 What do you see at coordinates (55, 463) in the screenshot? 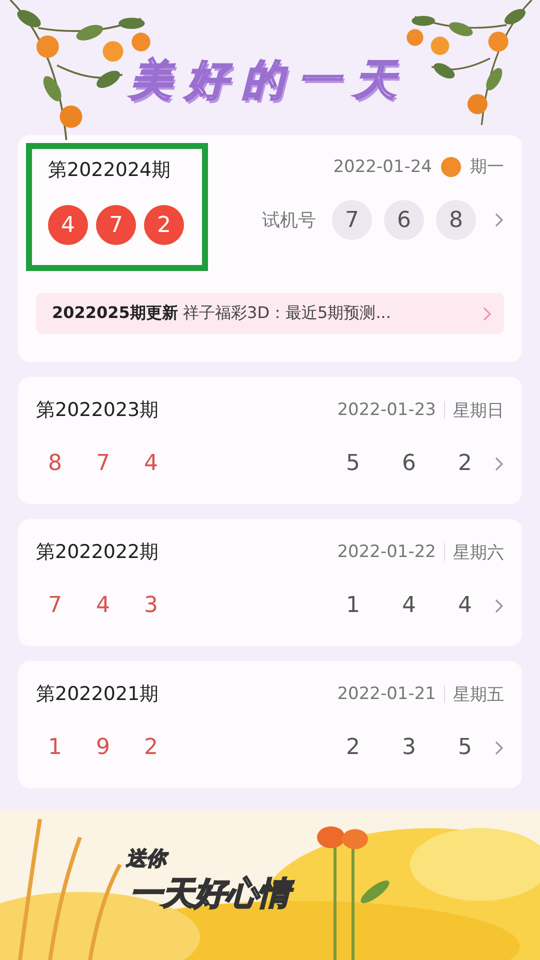
I see `winning-number: 8` at bounding box center [55, 463].